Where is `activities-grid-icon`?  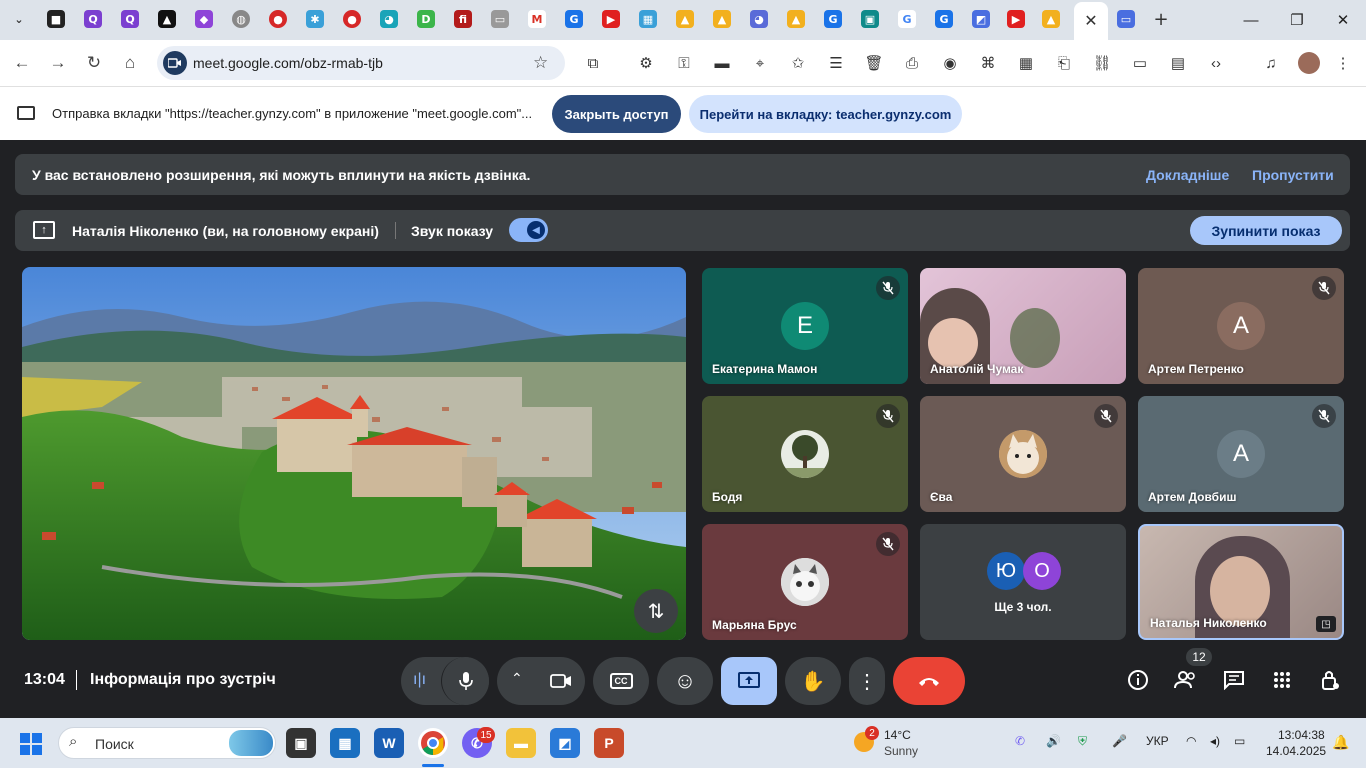
activities-grid-icon is located at coordinates (1282, 680).